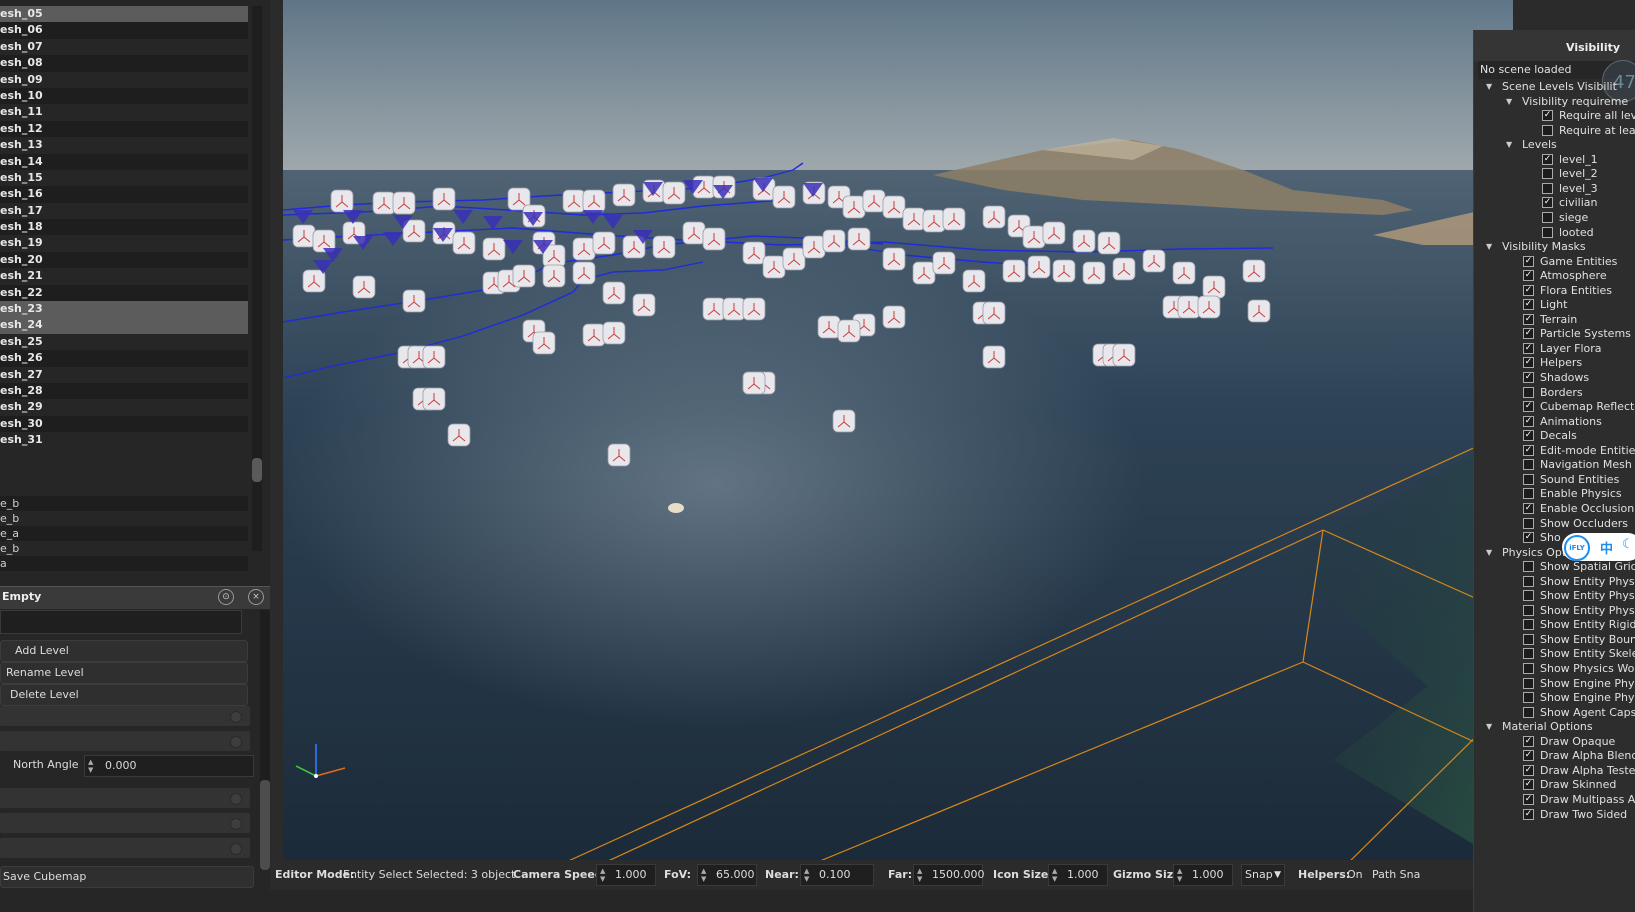 This screenshot has width=1635, height=912. What do you see at coordinates (626, 875) in the screenshot?
I see `camera-speed-field: ▲ ▼ 1.000` at bounding box center [626, 875].